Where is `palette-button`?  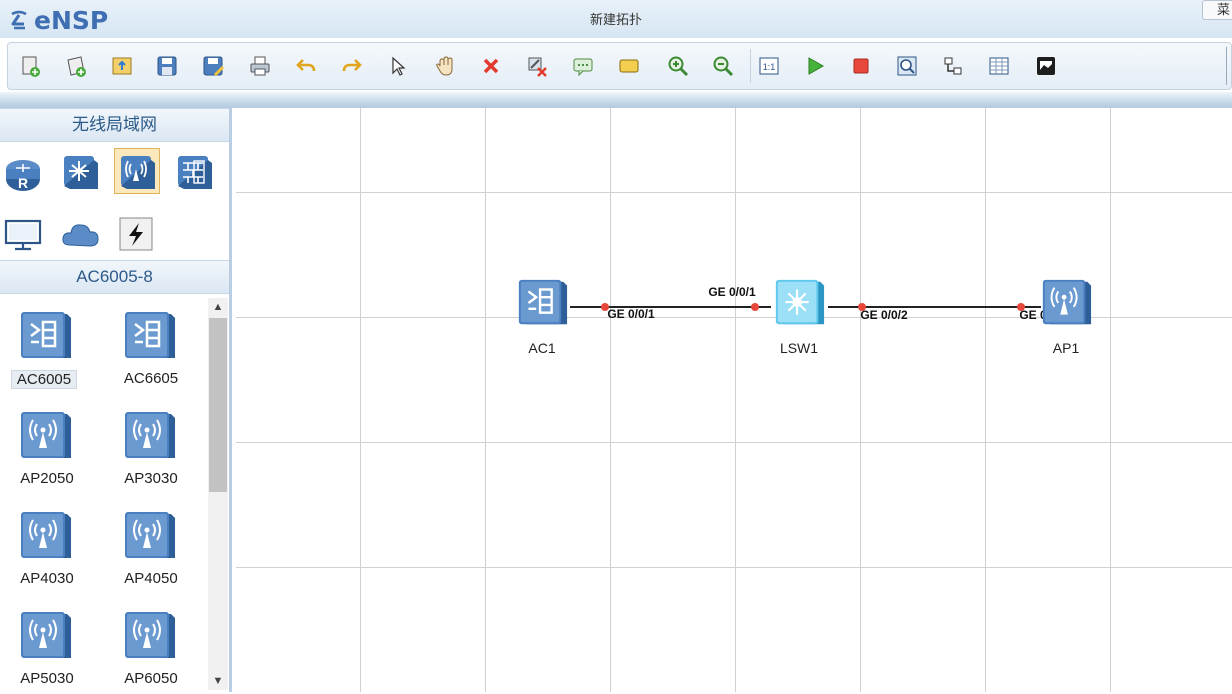 palette-button is located at coordinates (629, 66).